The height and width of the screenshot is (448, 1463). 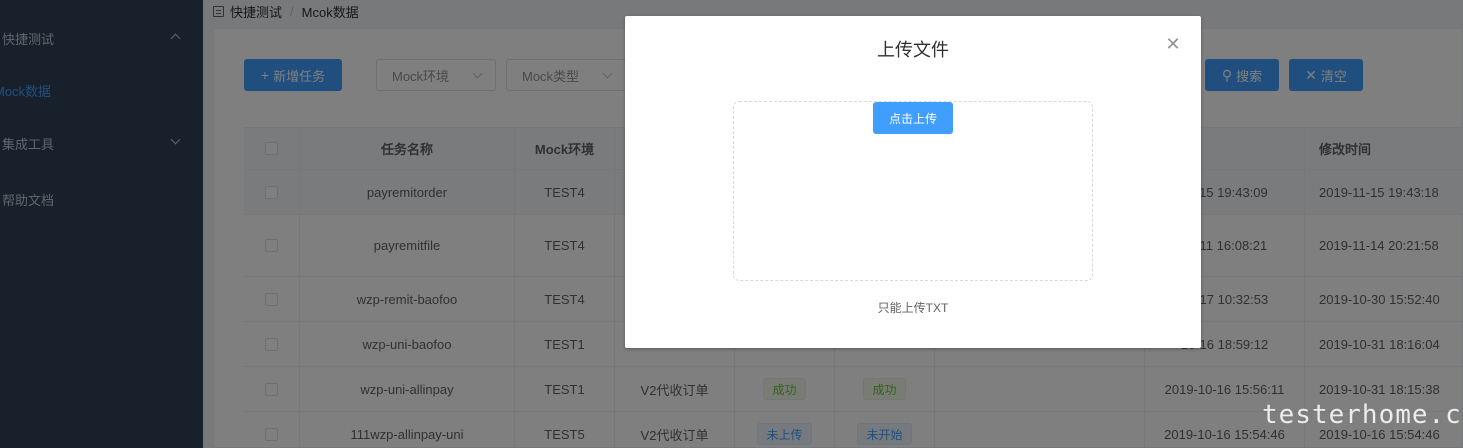 What do you see at coordinates (913, 308) in the screenshot?
I see `upload-tip: 只能上传TXT` at bounding box center [913, 308].